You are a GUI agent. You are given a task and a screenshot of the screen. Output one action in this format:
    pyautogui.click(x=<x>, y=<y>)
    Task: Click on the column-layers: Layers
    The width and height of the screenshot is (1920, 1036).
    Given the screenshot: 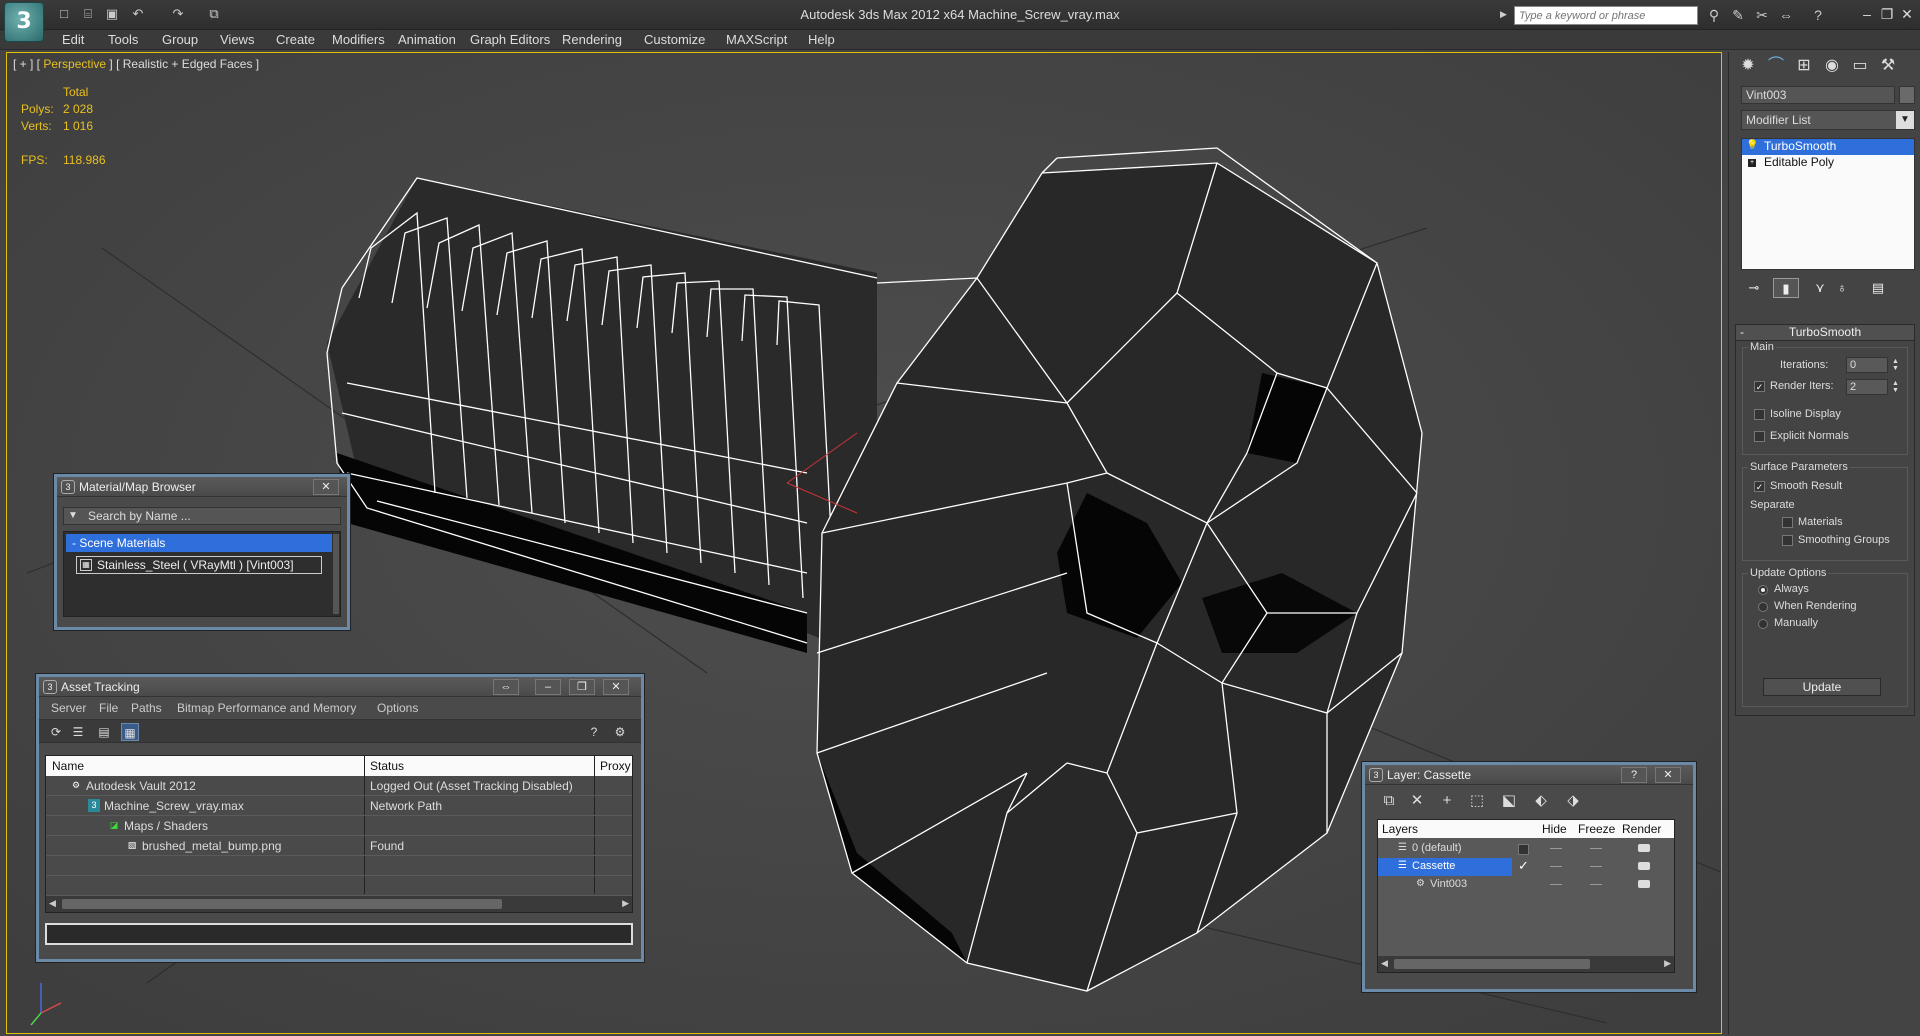 What is the action you would take?
    pyautogui.click(x=1400, y=829)
    